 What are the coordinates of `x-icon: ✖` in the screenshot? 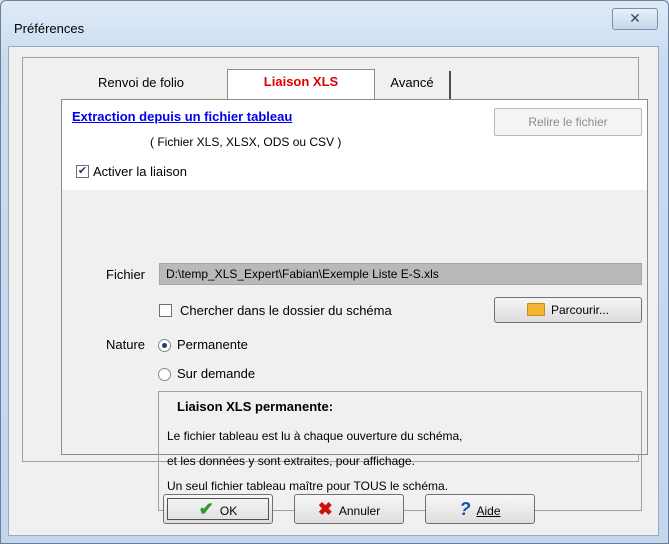 It's located at (325, 509).